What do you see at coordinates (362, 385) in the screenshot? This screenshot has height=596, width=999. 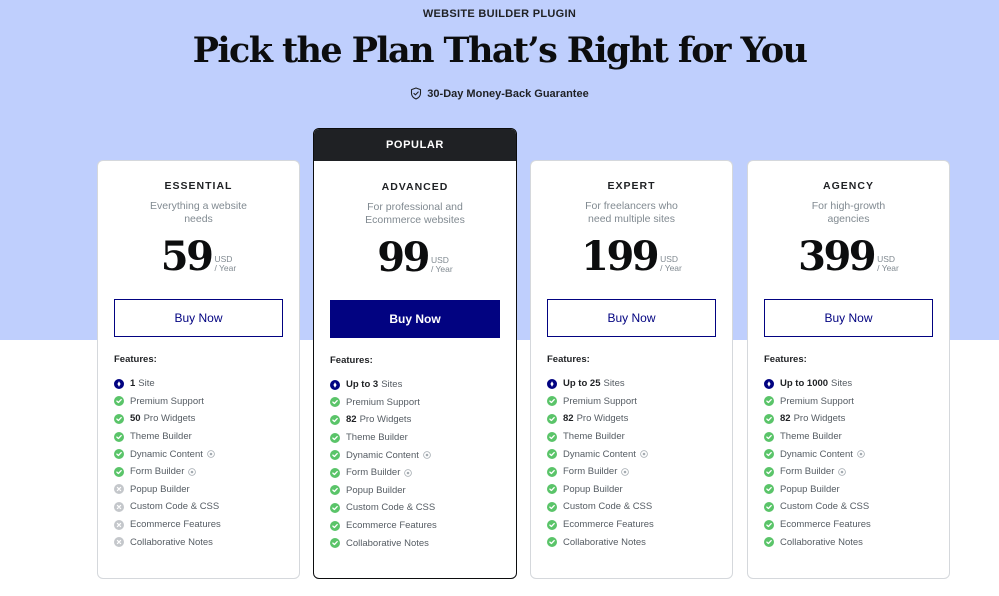 I see `feature-highlight: Up to 3` at bounding box center [362, 385].